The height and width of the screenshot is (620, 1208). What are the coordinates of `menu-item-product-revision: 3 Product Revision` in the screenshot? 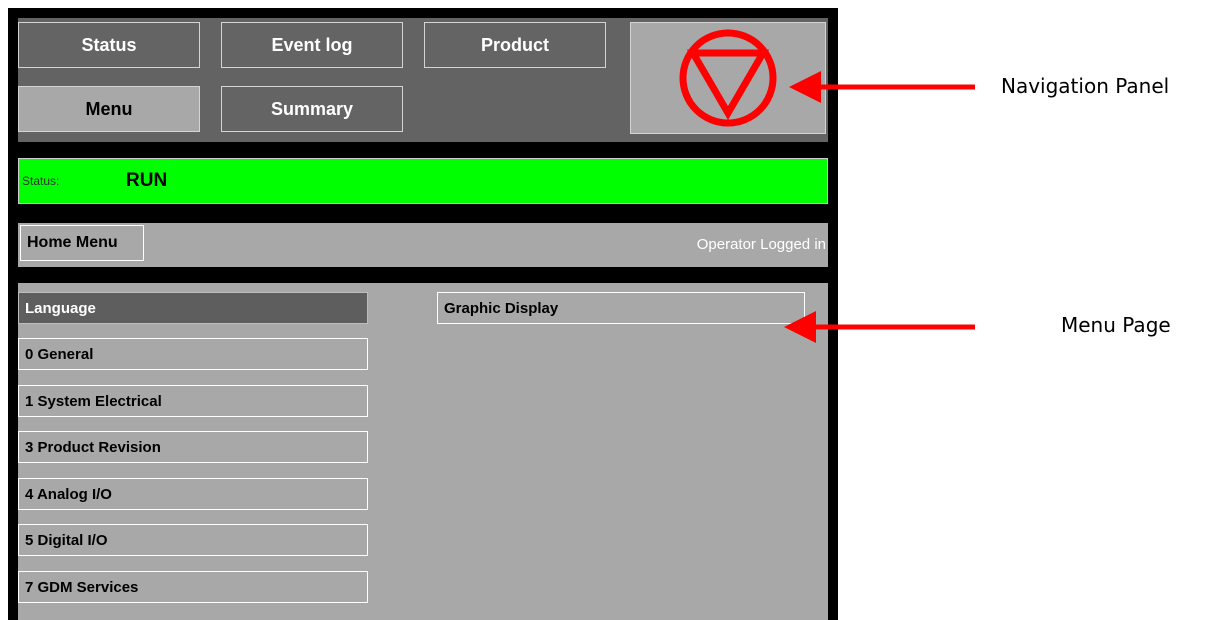 It's located at (193, 447).